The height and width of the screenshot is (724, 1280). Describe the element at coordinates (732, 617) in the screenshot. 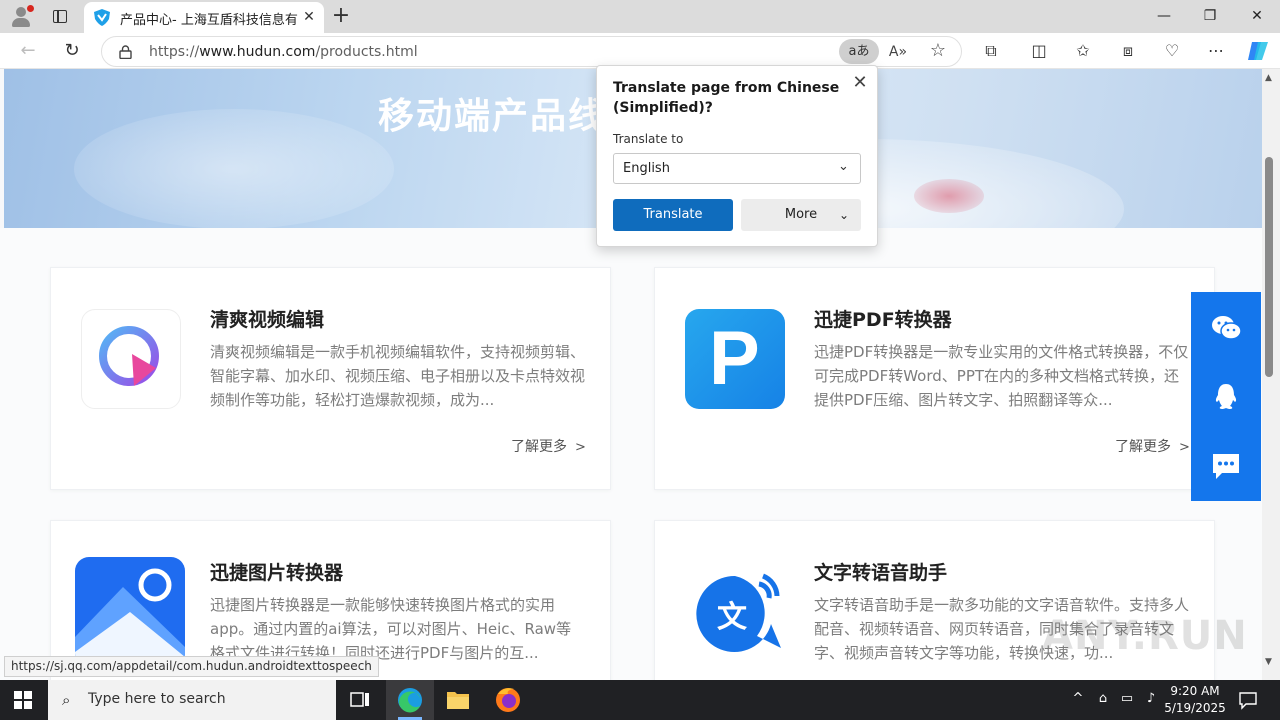

I see `speech-logo-char: 文` at that location.